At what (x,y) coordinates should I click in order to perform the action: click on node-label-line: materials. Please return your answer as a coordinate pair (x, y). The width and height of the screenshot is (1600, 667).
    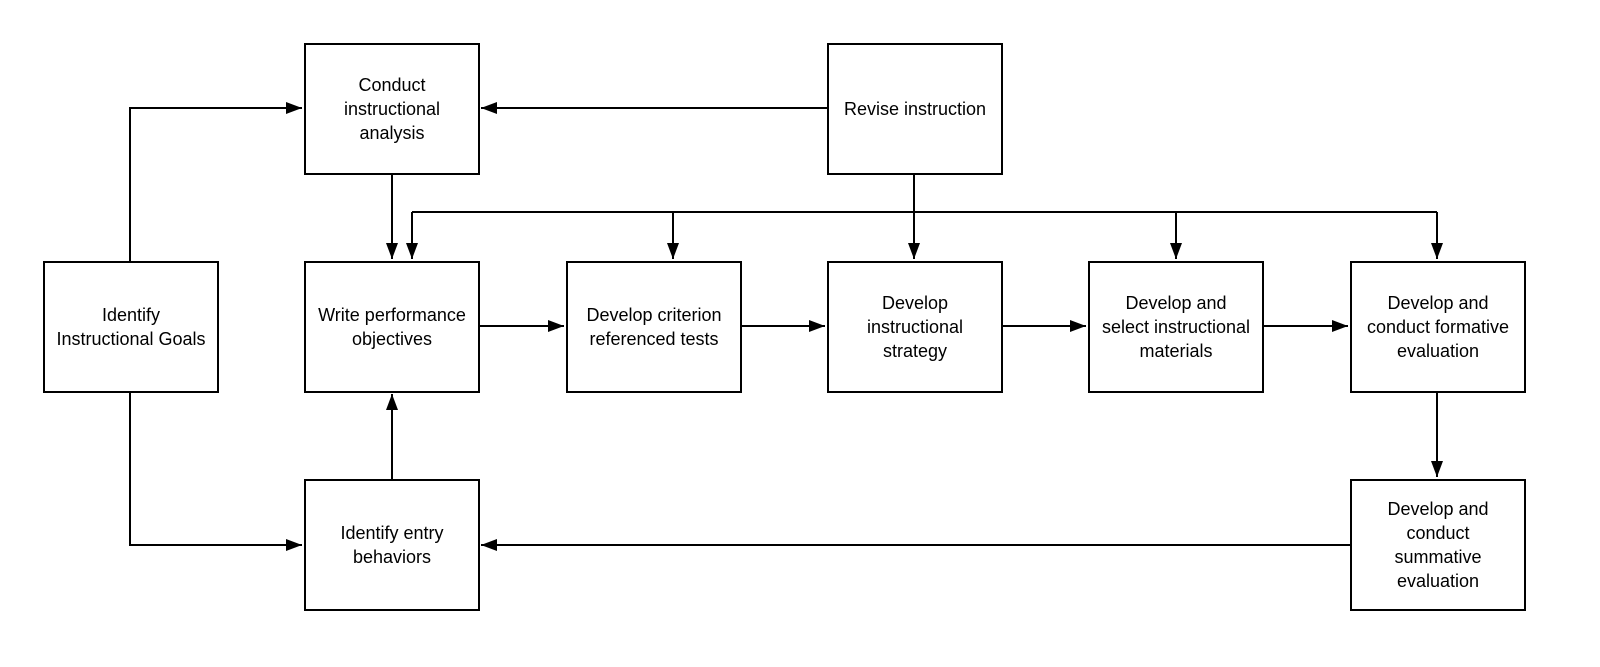
    Looking at the image, I should click on (1176, 351).